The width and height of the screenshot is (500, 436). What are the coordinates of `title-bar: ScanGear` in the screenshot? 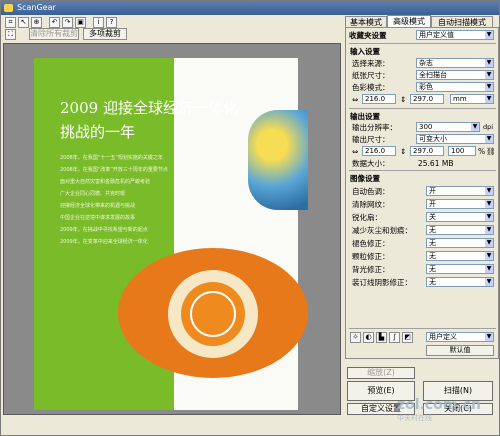 It's located at (250, 8).